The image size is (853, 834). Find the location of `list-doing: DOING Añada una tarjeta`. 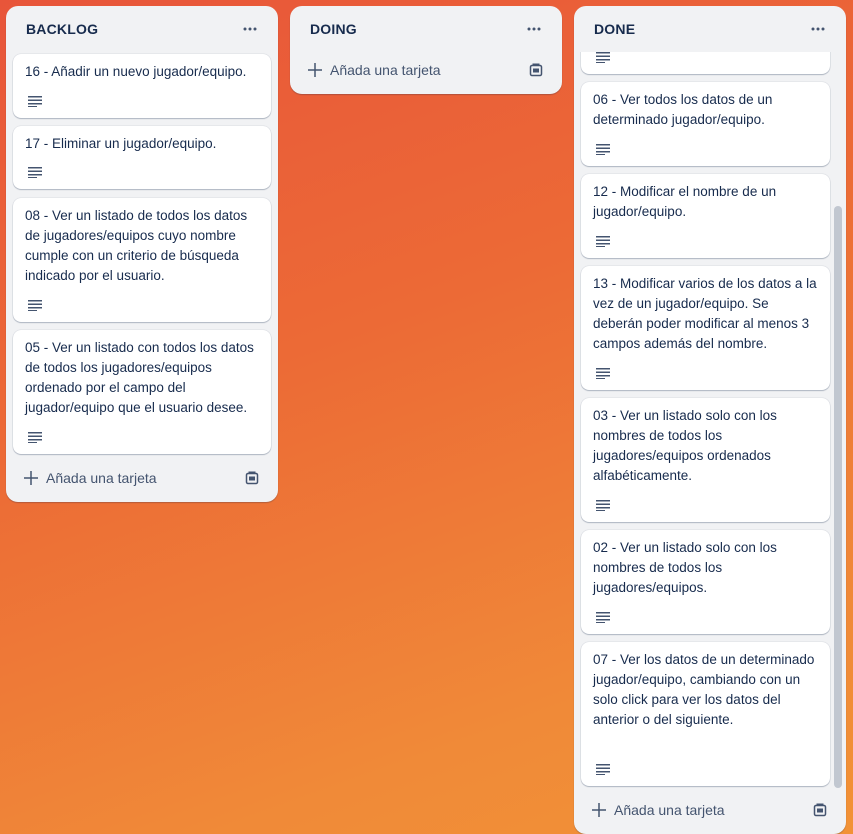

list-doing: DOING Añada una tarjeta is located at coordinates (426, 50).